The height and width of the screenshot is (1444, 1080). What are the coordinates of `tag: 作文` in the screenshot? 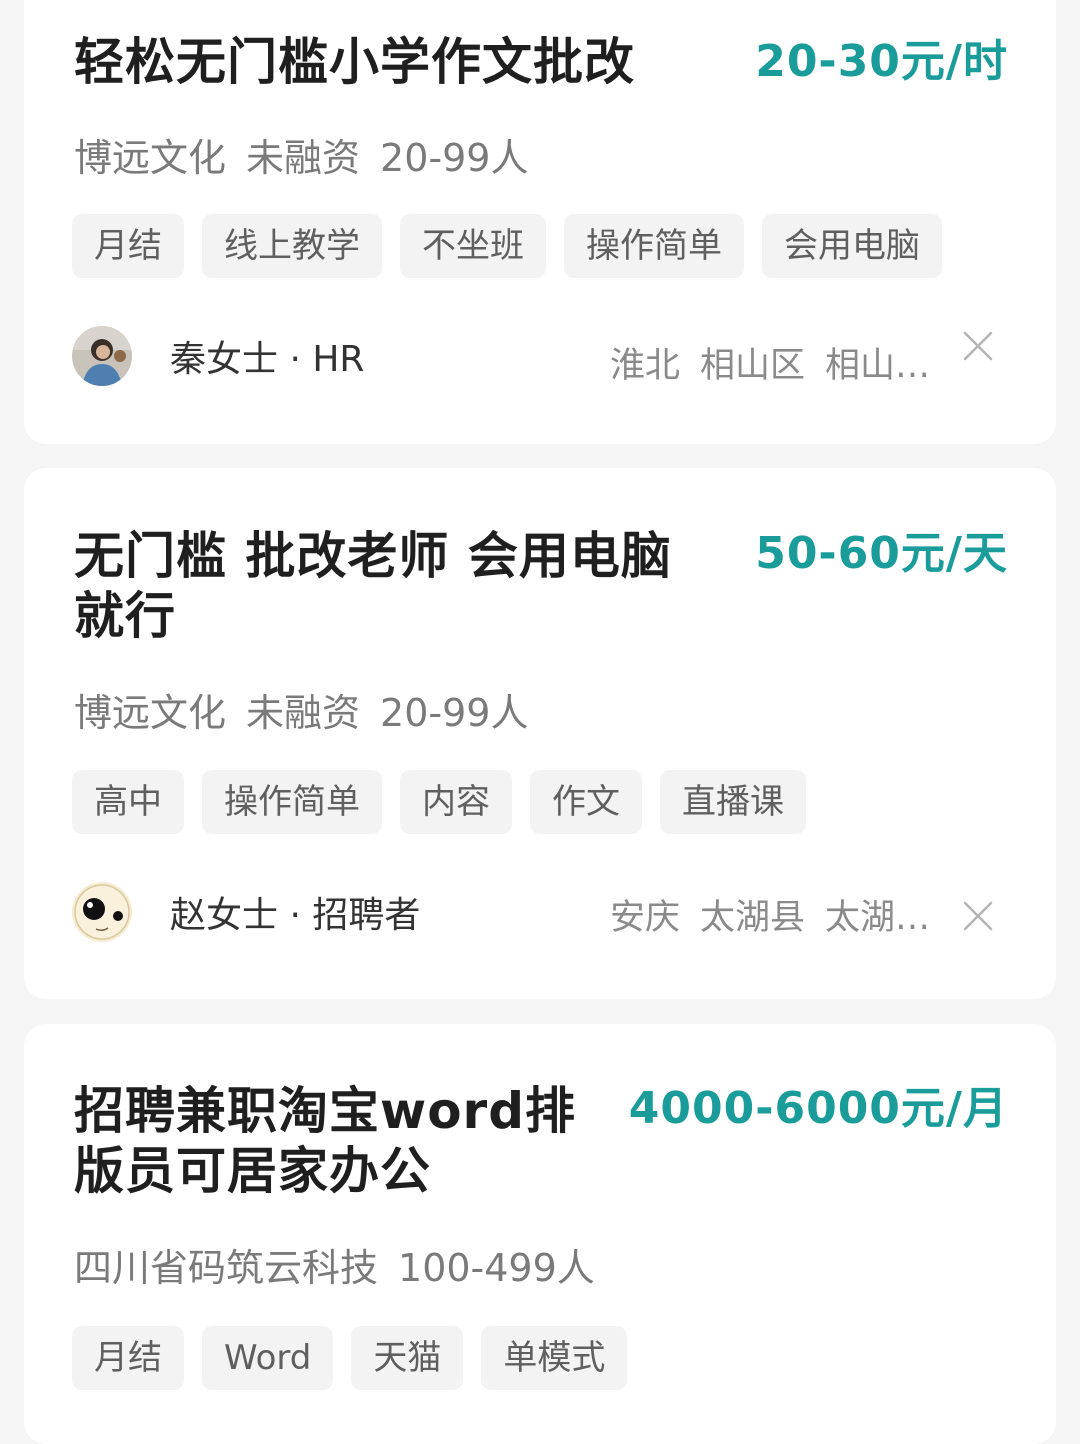 It's located at (586, 802).